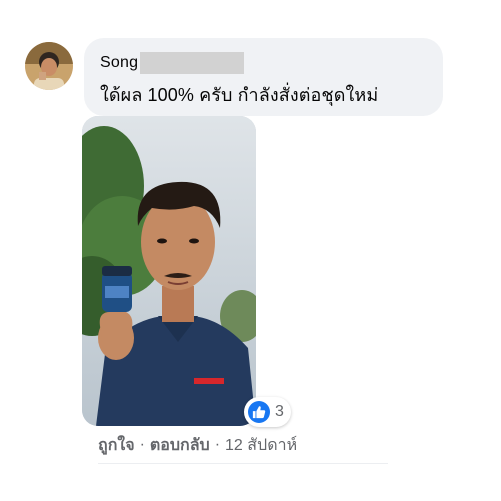  I want to click on comment-text: ใด้ผล 100% ครับ กำลังสั่งต่อชุดใหม่, so click(239, 95).